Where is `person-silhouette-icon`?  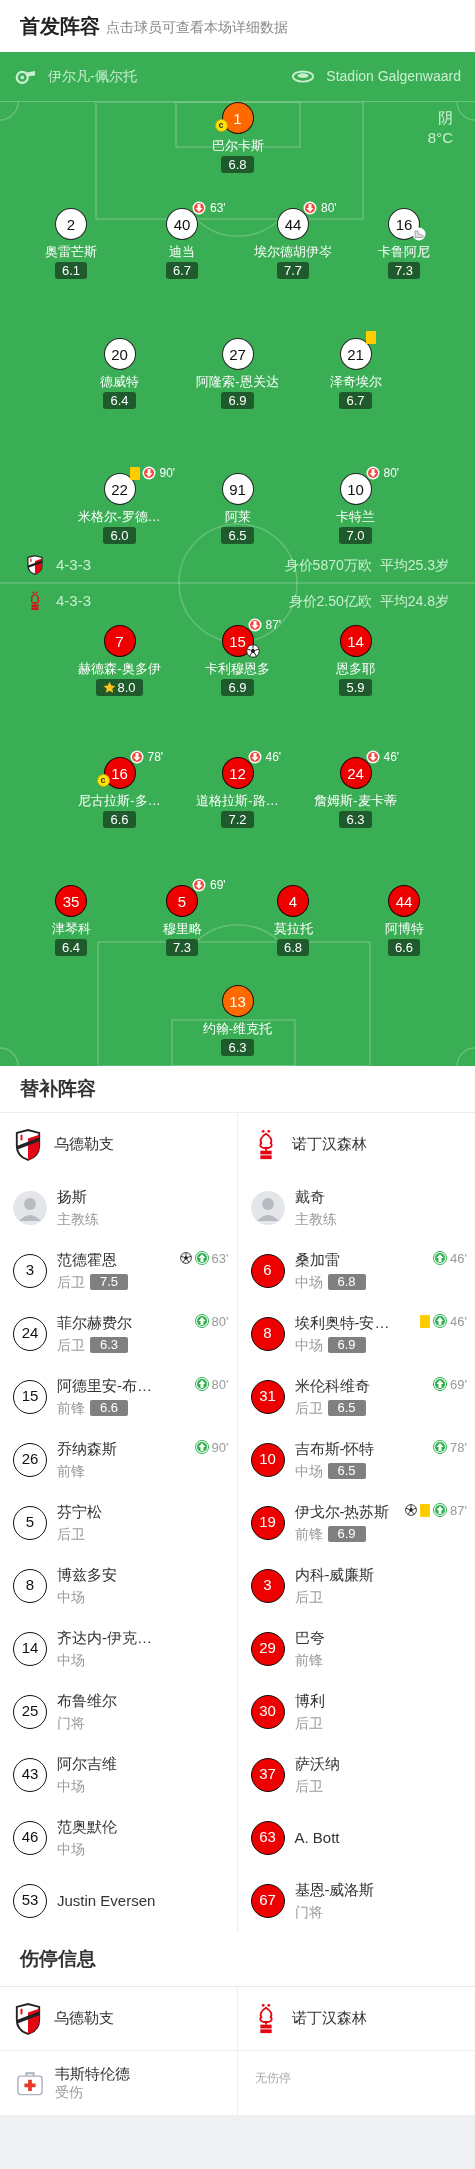
person-silhouette-icon is located at coordinates (267, 1207).